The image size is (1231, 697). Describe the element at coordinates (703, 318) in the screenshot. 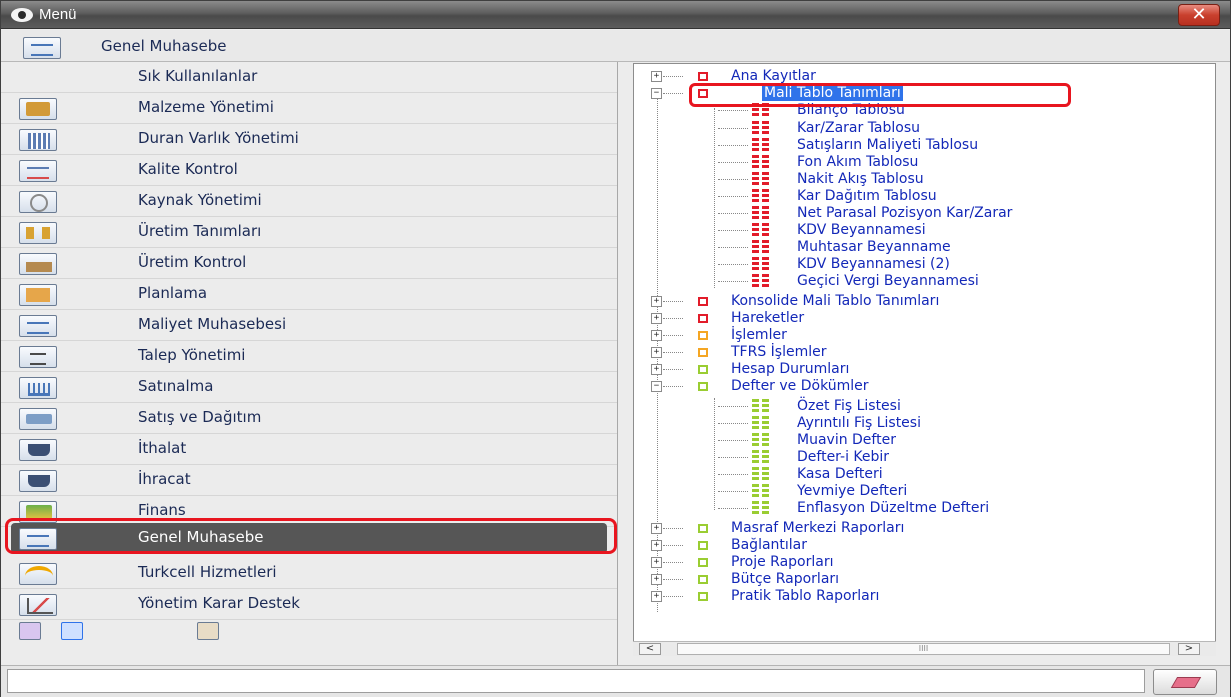

I see `red-folder-icon` at that location.